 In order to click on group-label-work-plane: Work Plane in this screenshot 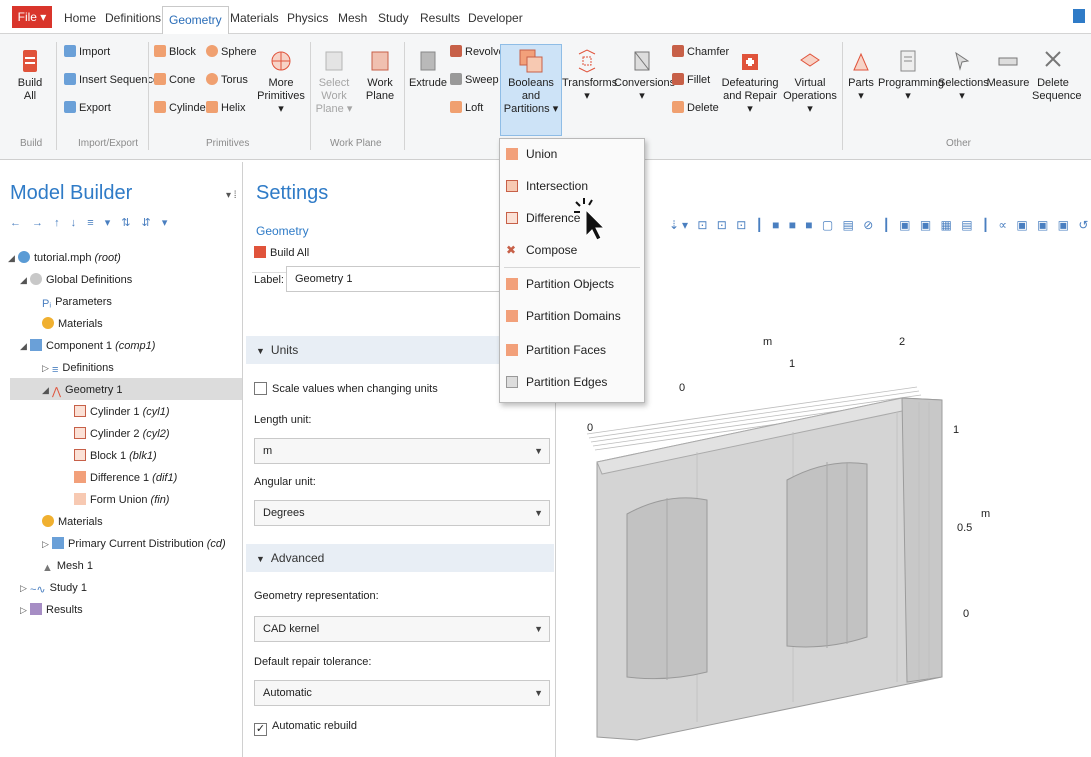, I will do `click(356, 143)`.